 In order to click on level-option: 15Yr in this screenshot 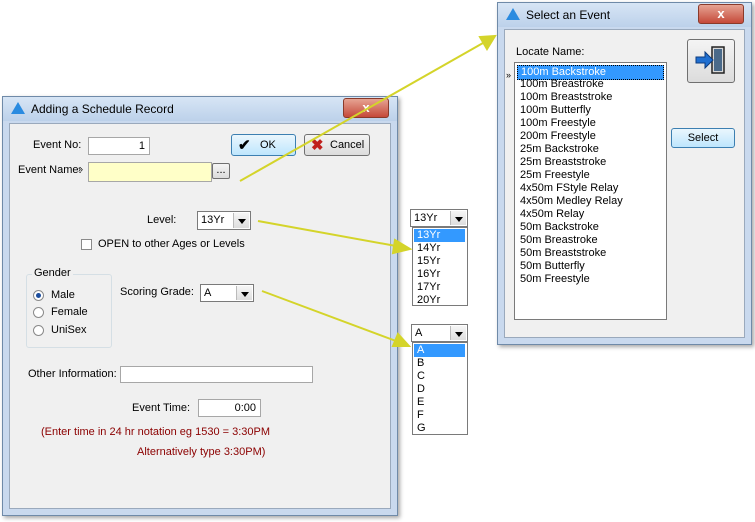, I will do `click(439, 261)`.